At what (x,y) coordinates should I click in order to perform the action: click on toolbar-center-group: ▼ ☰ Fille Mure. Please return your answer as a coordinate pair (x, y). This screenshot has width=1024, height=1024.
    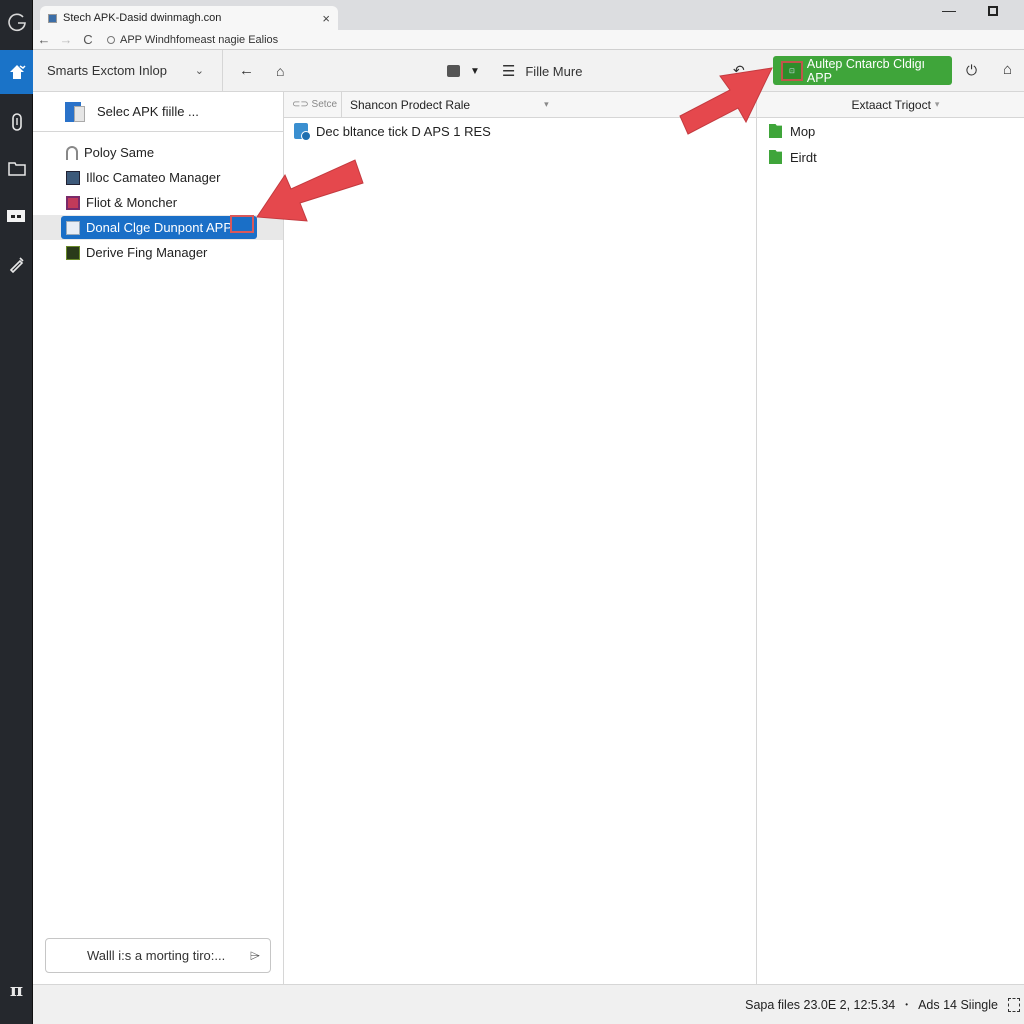
    Looking at the image, I should click on (514, 71).